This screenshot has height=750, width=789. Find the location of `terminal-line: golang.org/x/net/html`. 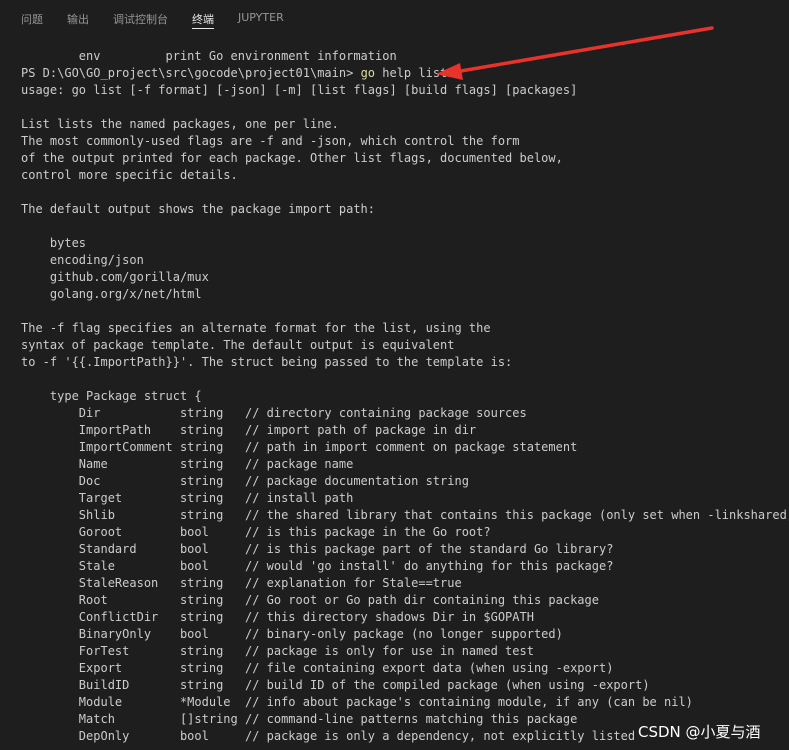

terminal-line: golang.org/x/net/html is located at coordinates (111, 294).